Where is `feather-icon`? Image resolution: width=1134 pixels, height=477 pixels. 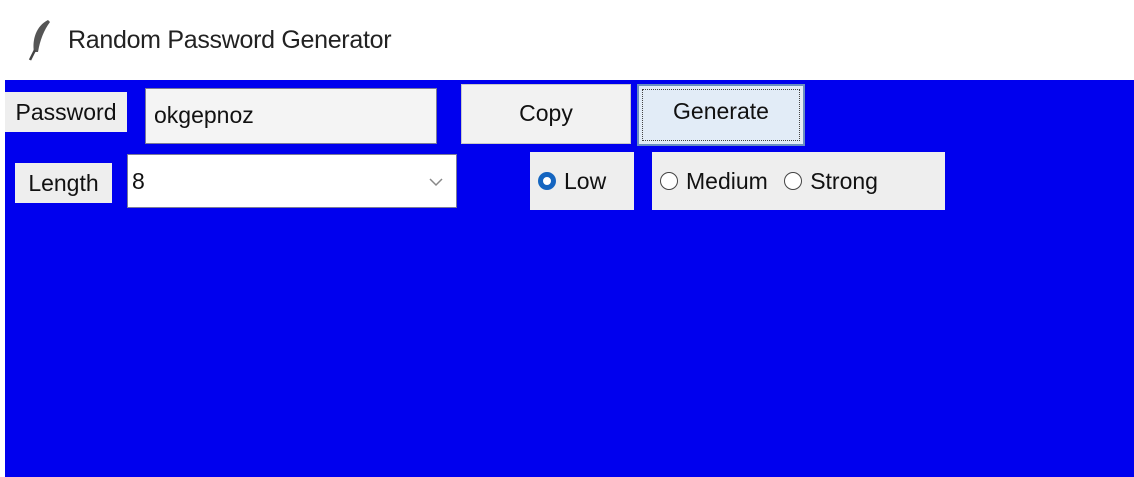 feather-icon is located at coordinates (39, 40).